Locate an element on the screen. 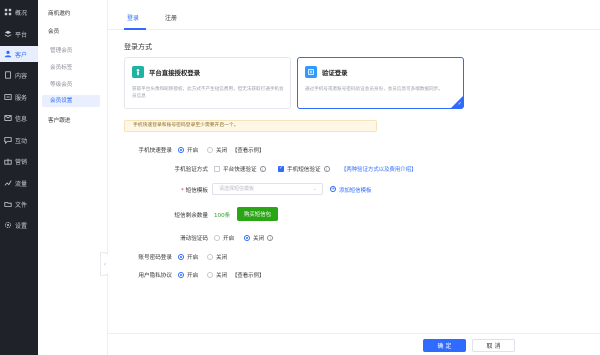 This screenshot has height=355, width=600. nav-item-service: 服务 is located at coordinates (19, 97).